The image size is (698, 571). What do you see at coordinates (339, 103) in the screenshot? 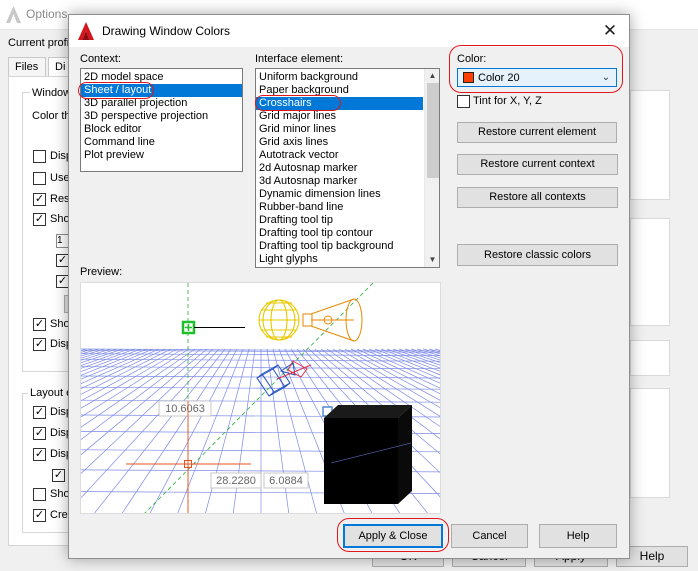
I see `interface-element-item: Crosshairs` at bounding box center [339, 103].